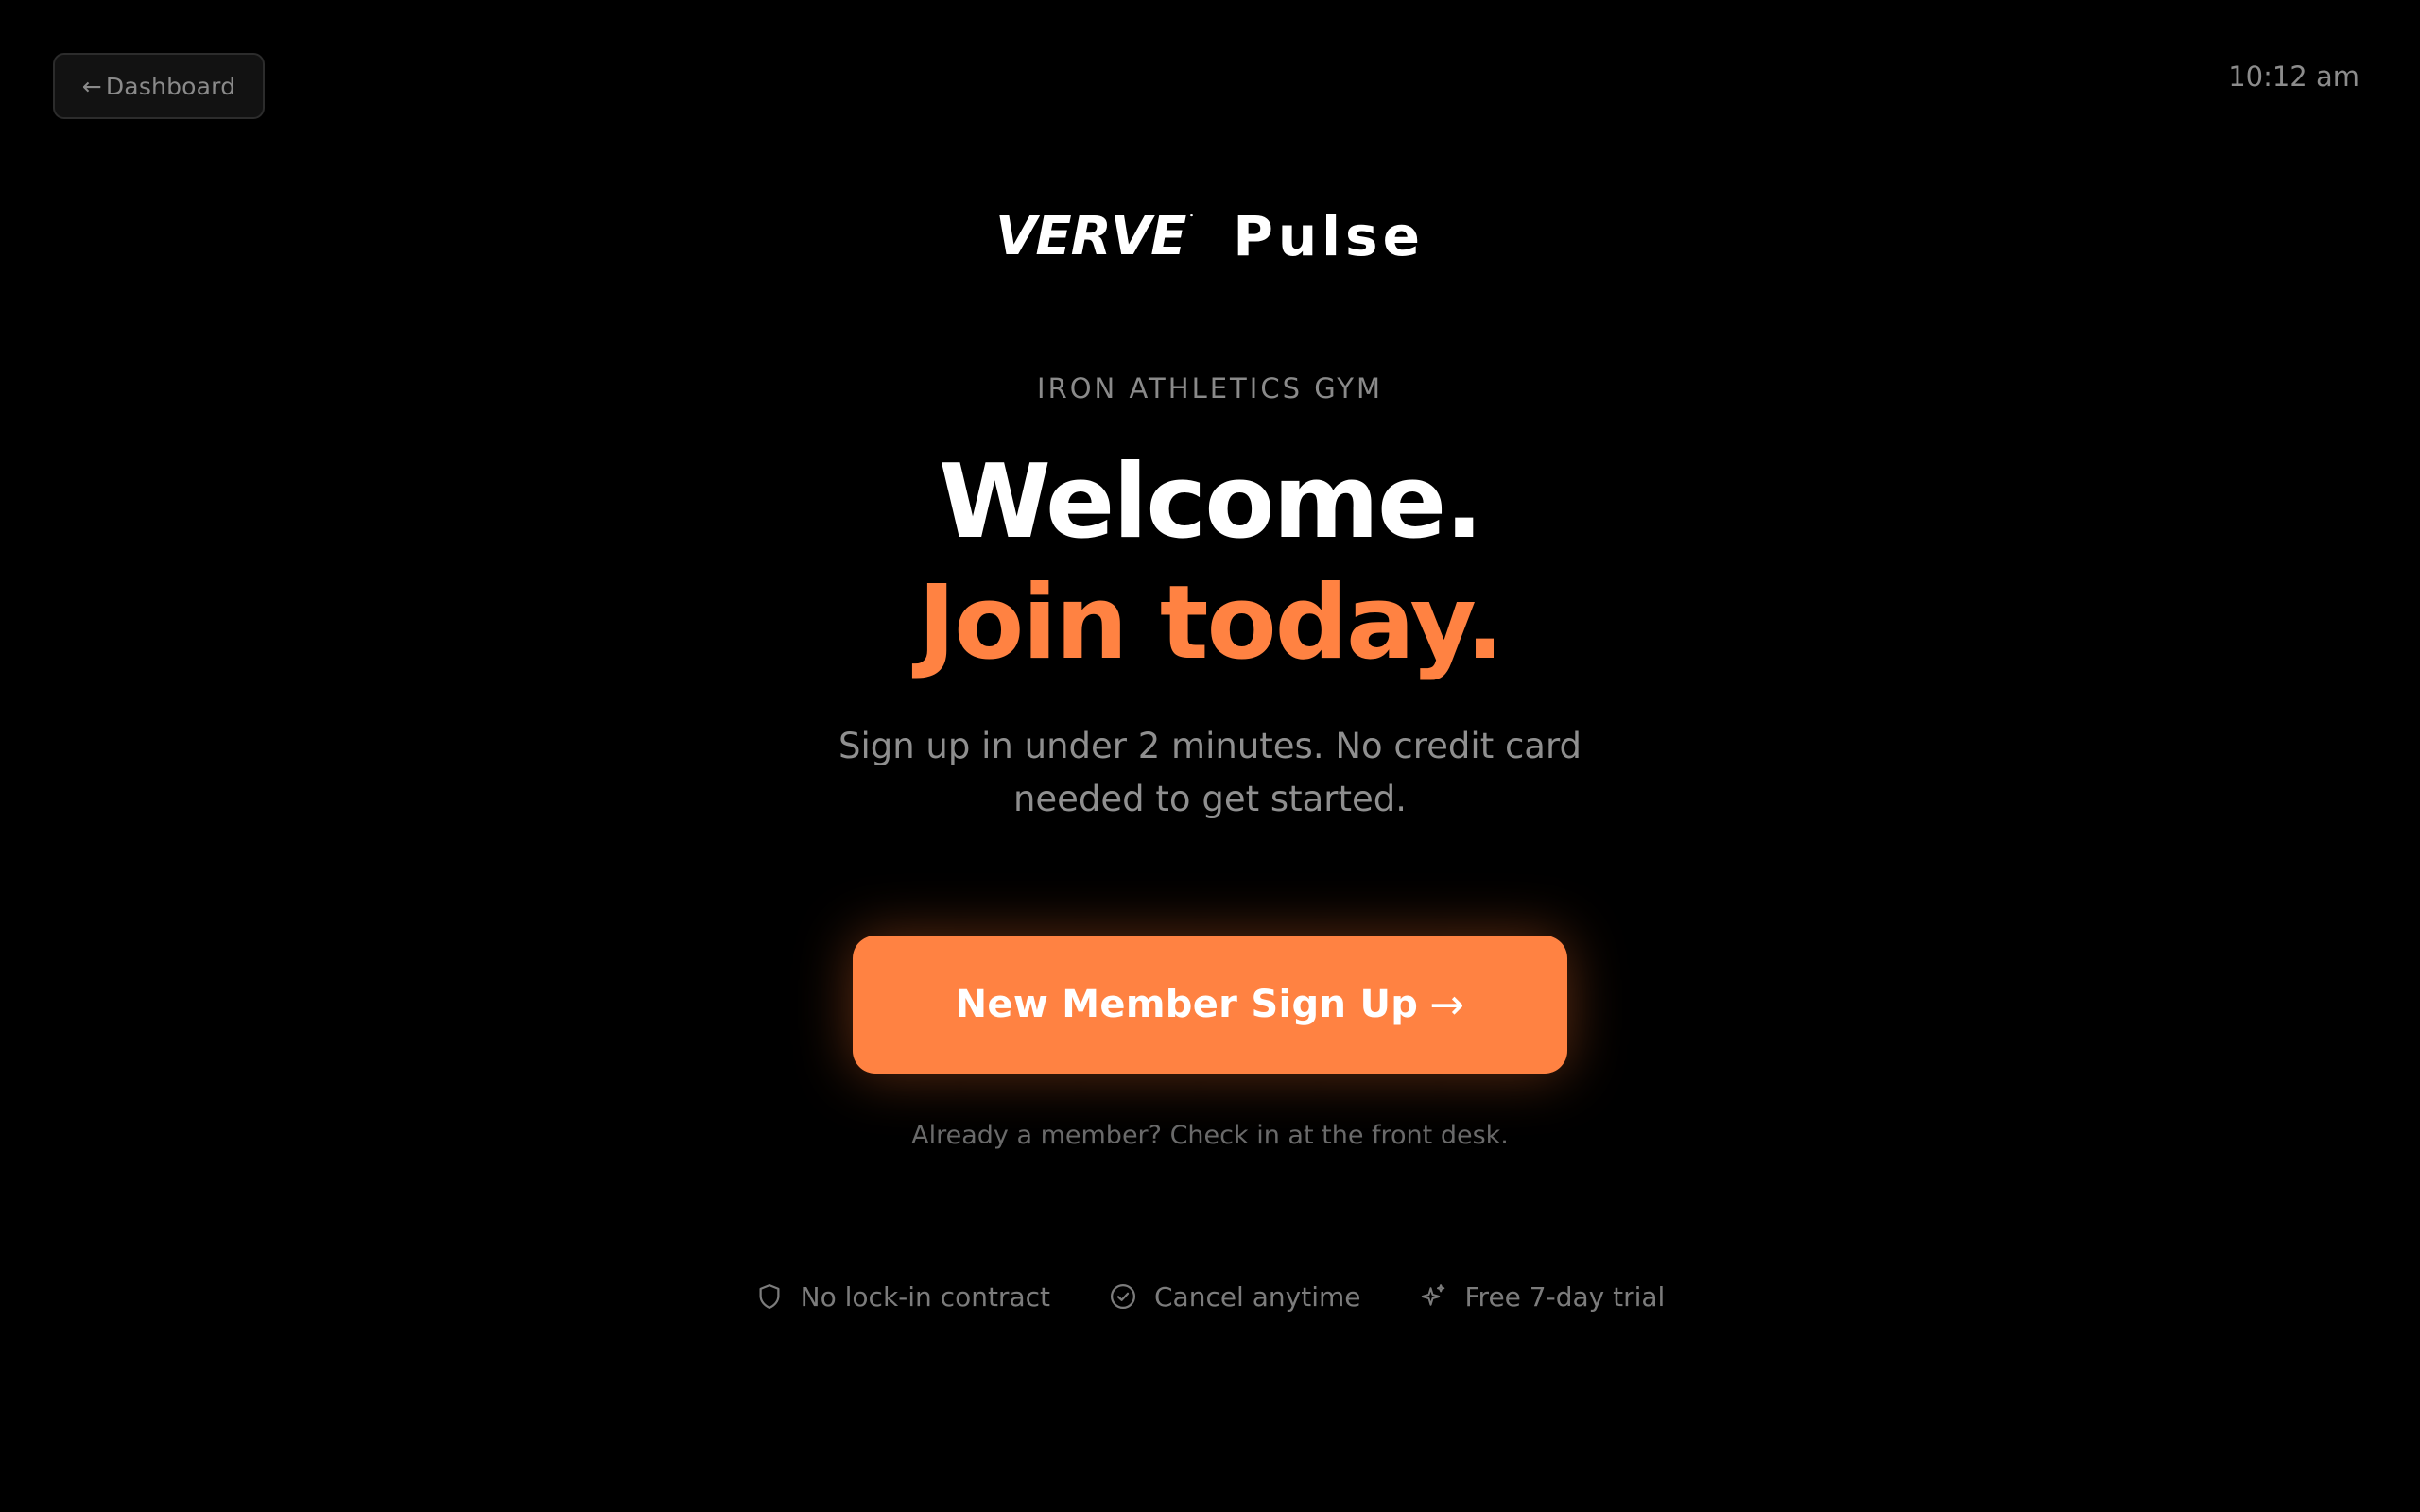 The width and height of the screenshot is (2420, 1512). I want to click on signup-button-label: New Member Sign Up, so click(1187, 1004).